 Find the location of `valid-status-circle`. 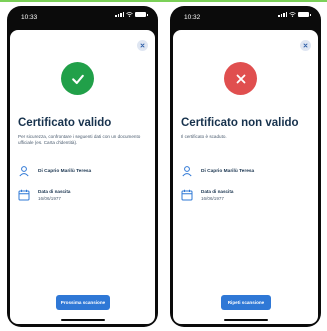

valid-status-circle is located at coordinates (77, 78).